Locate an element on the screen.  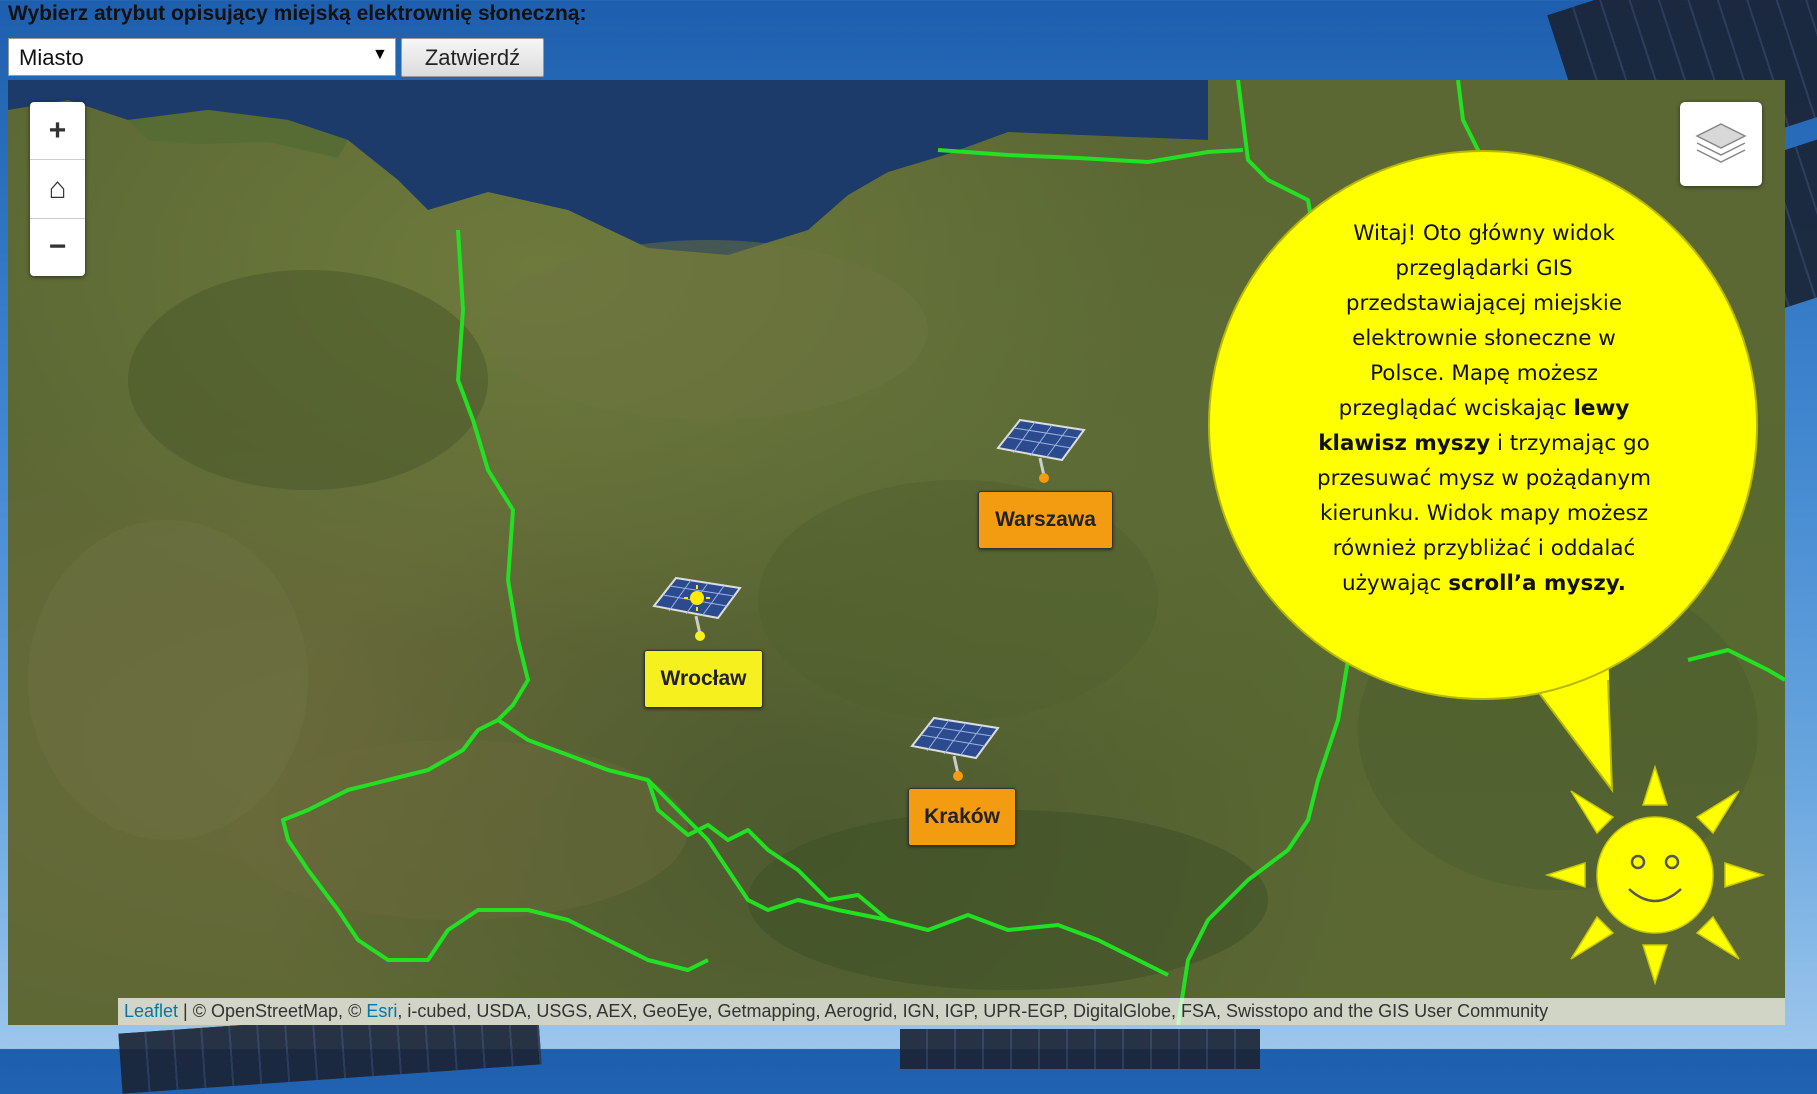
esri-link: Esri is located at coordinates (381, 1011).